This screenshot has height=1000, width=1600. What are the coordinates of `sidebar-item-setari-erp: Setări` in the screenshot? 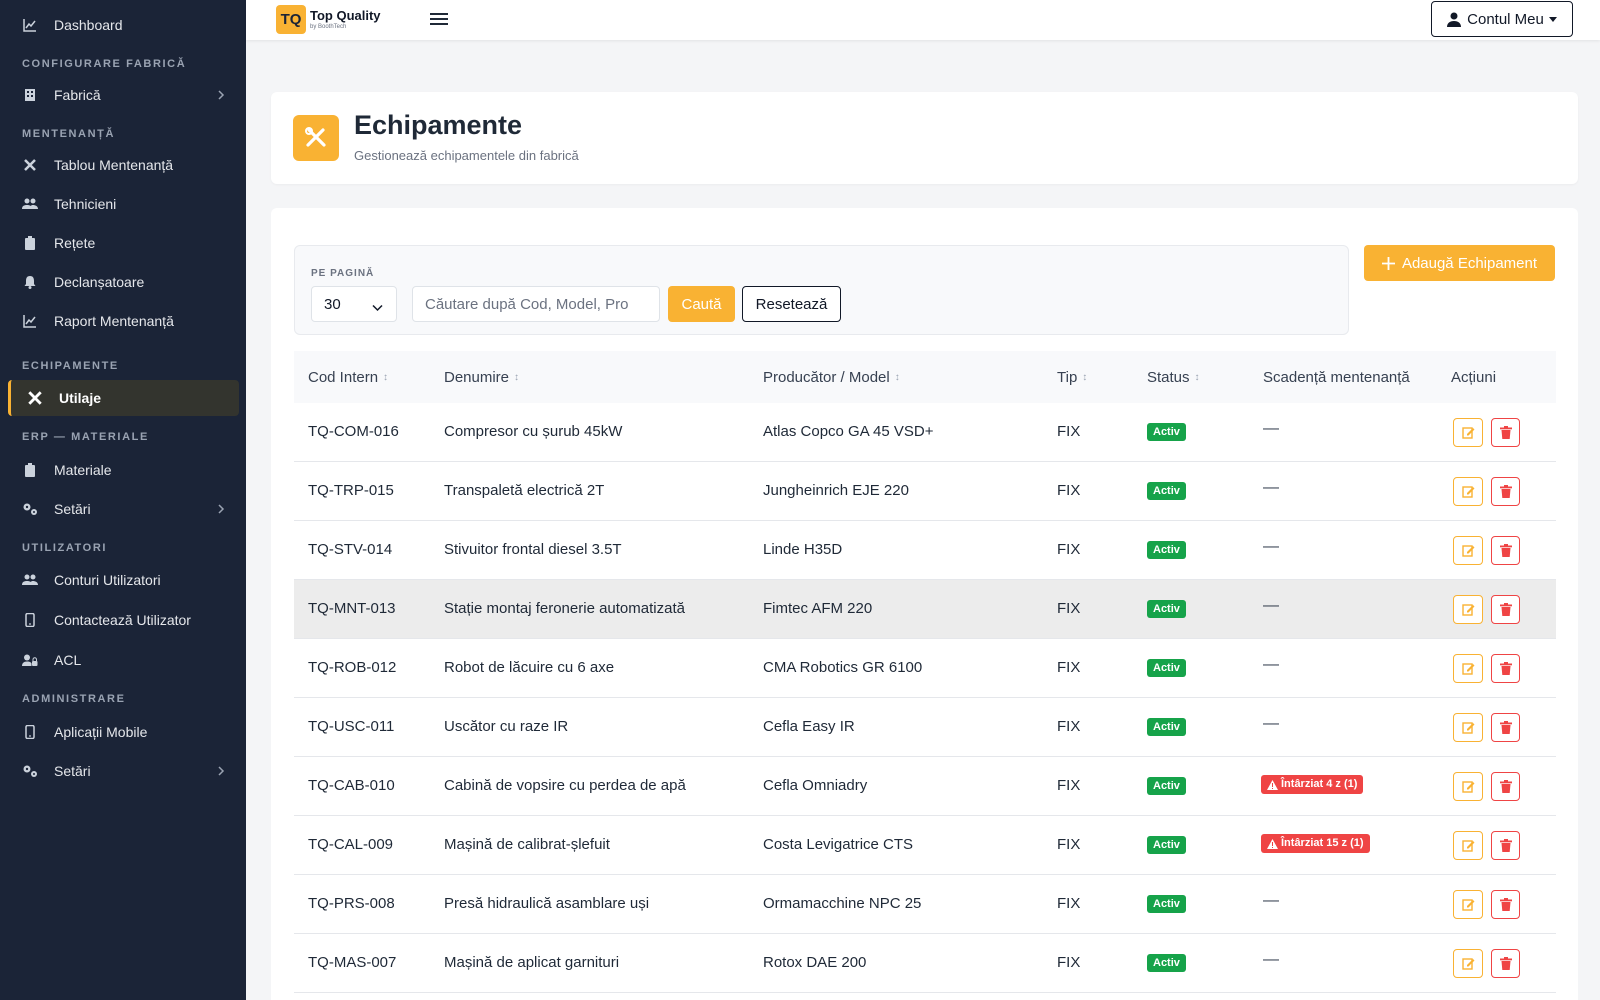 It's located at (123, 509).